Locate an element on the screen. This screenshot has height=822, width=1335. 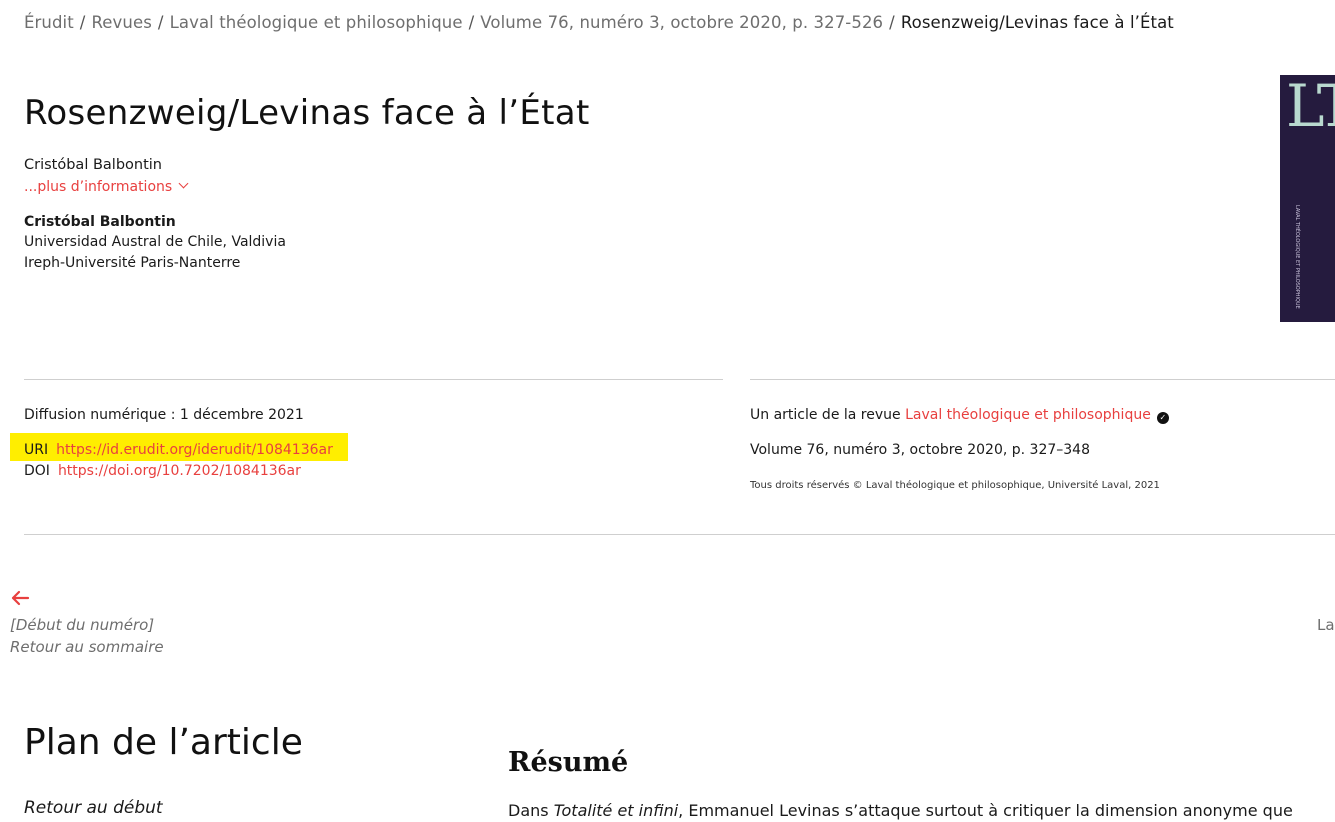
breadcrumb-item-current: Rosenzweig/Levinas face à l’État is located at coordinates (1037, 22).